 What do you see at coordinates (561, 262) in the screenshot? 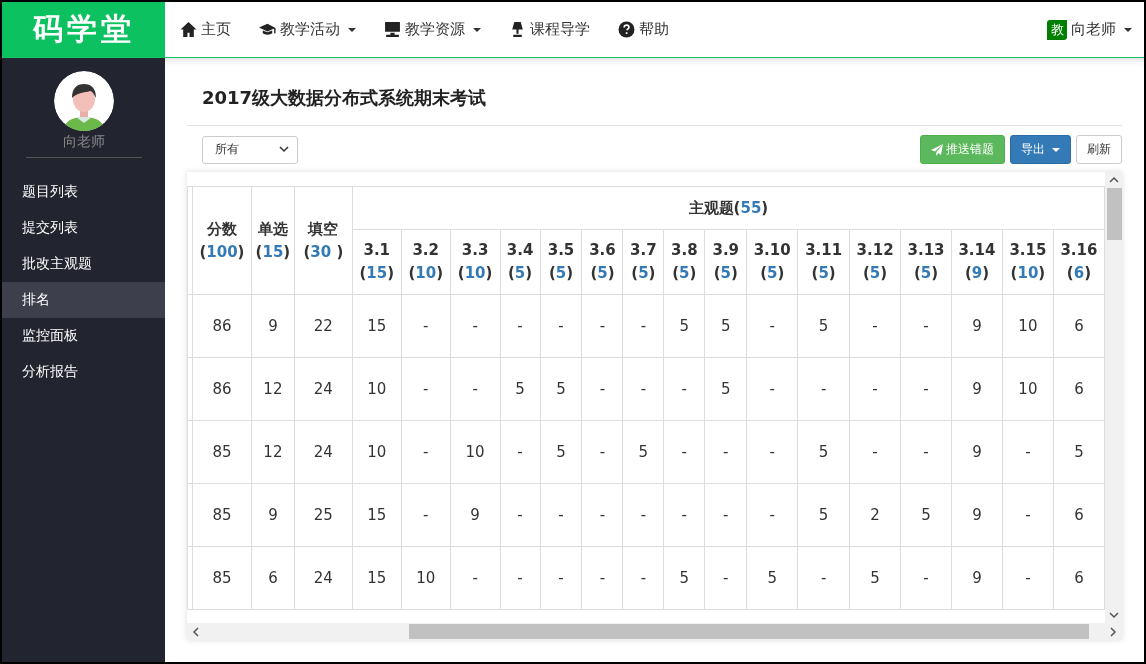
I see `column-header: 3.5 (5)` at bounding box center [561, 262].